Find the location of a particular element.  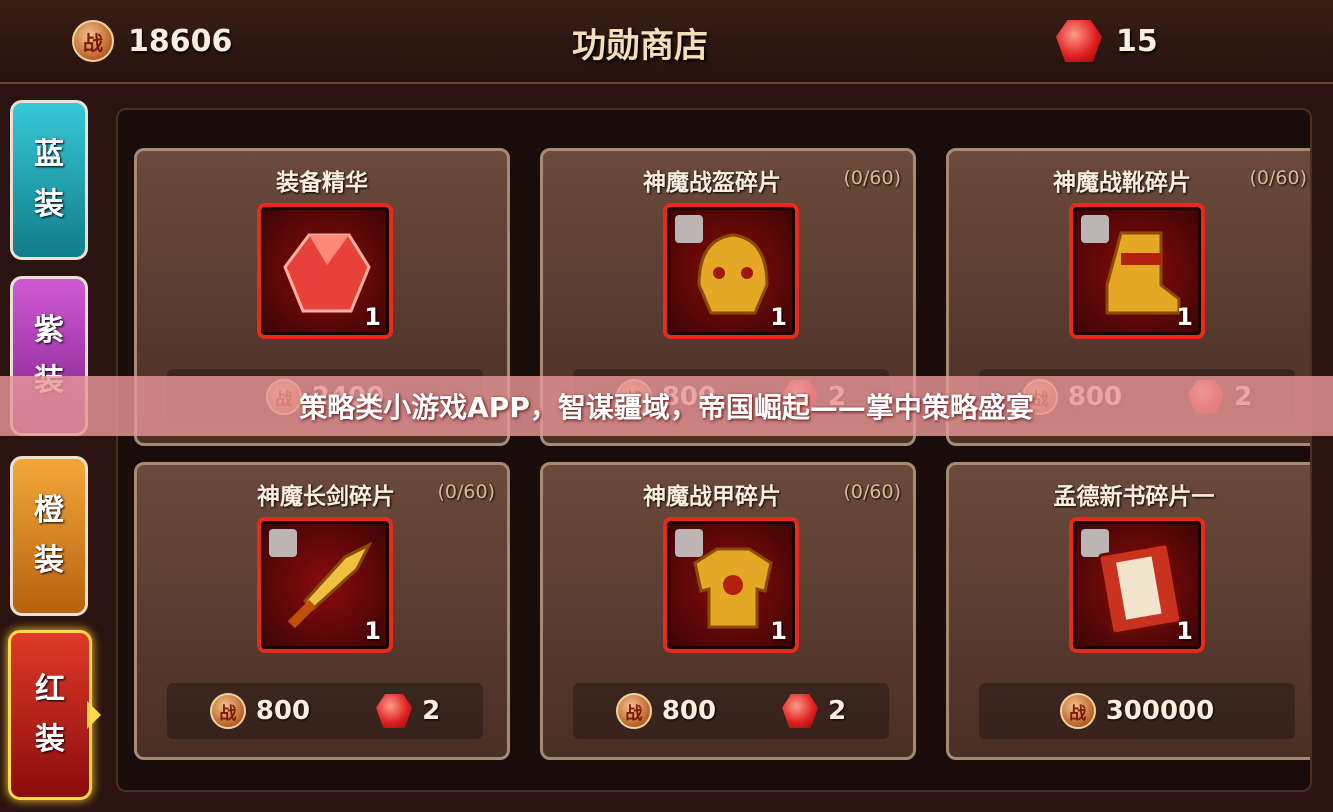

tab-red-equipment: 红 装 is located at coordinates (54, 715).